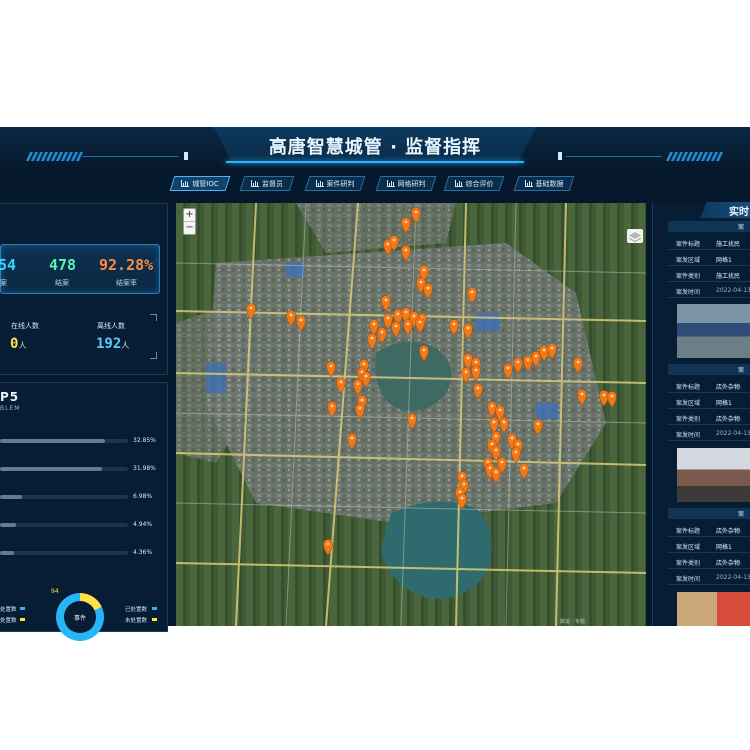 The image size is (750, 750). I want to click on tab-inspector: 监督员, so click(267, 183).